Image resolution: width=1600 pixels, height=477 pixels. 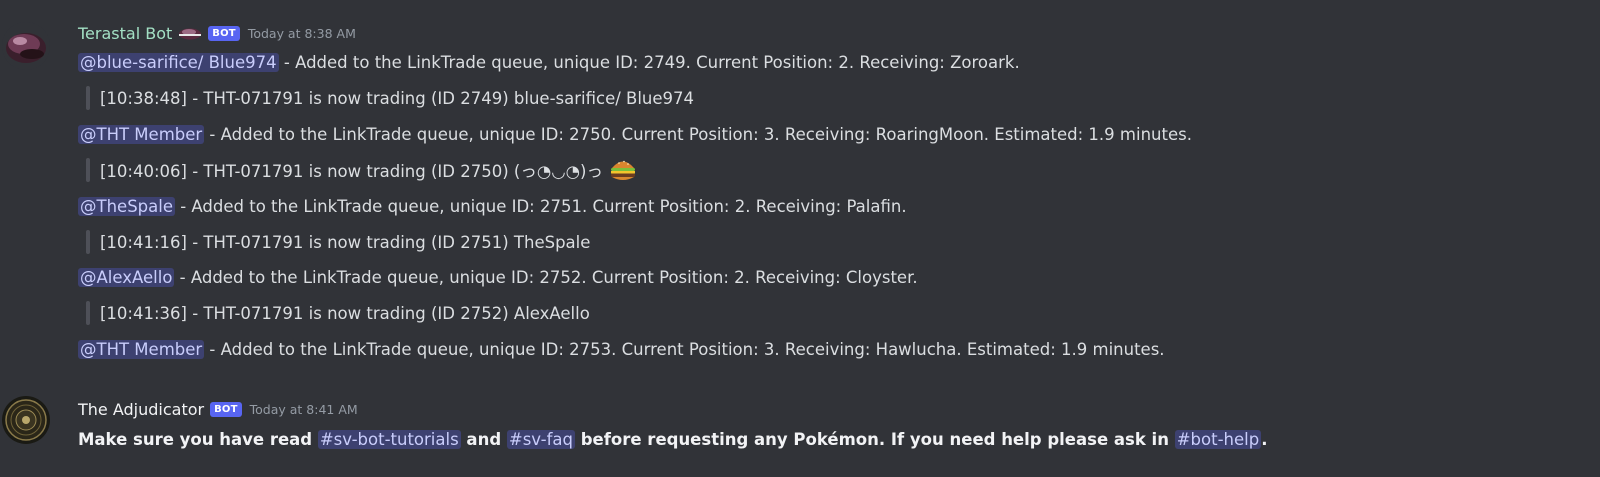 I want to click on message-text: ., so click(x=1264, y=439).